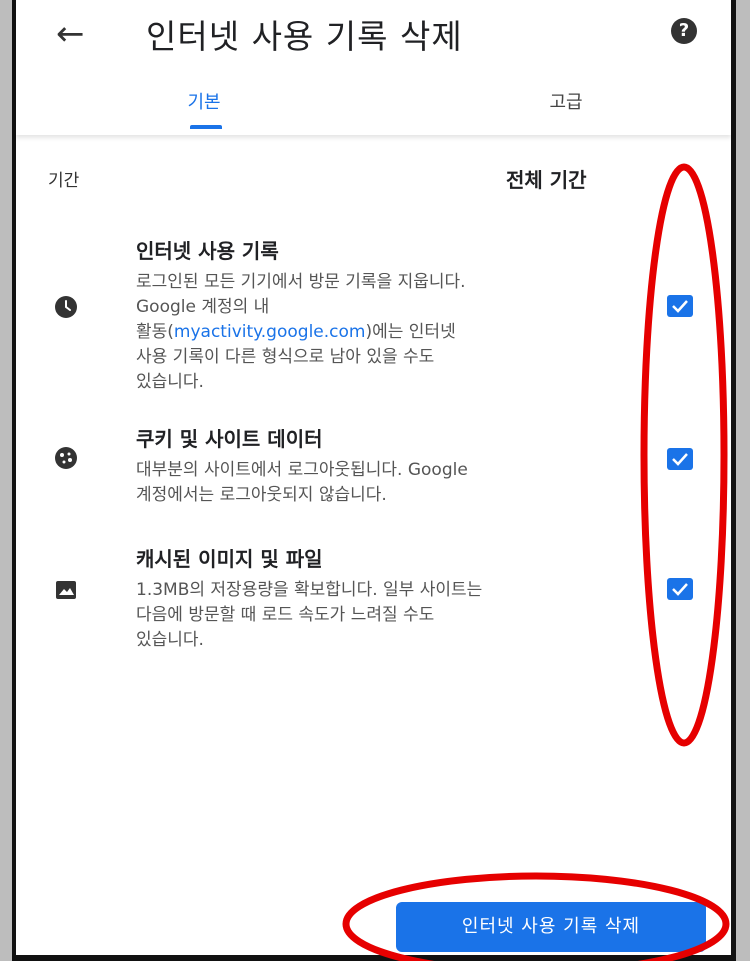 This screenshot has height=961, width=750. What do you see at coordinates (304, 36) in the screenshot?
I see `page-title: 인터넷 사용 기록 삭제` at bounding box center [304, 36].